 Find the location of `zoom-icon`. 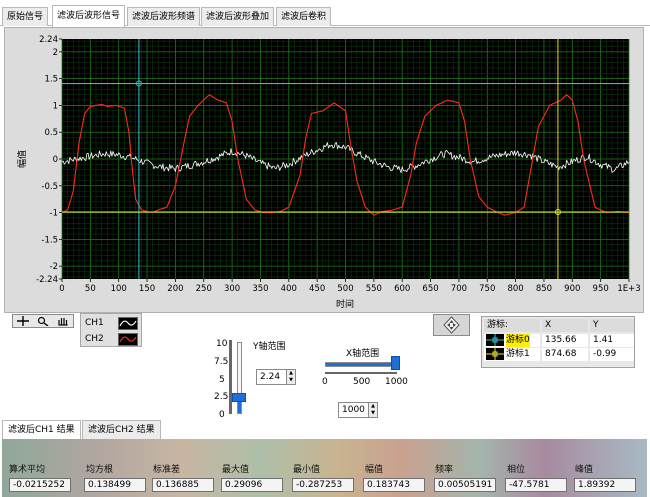

zoom-icon is located at coordinates (43, 321).